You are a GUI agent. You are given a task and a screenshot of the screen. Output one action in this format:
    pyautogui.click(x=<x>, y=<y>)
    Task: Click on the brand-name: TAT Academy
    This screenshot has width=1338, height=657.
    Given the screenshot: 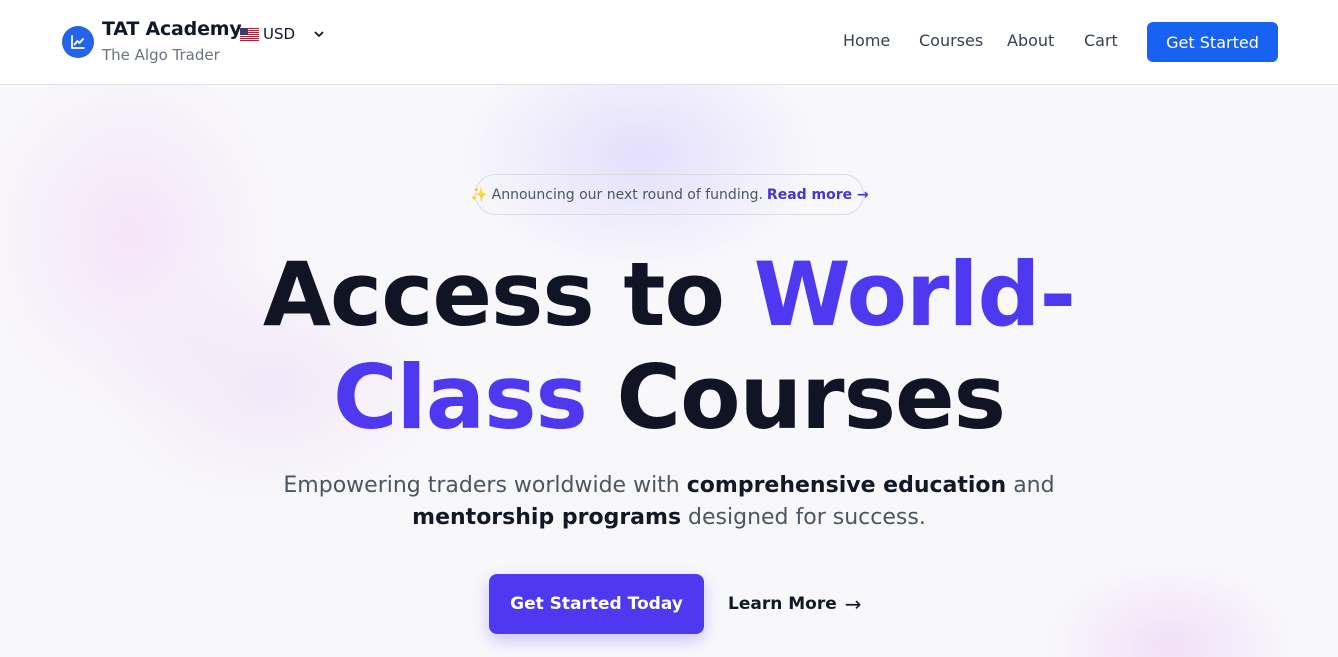 What is the action you would take?
    pyautogui.click(x=172, y=29)
    